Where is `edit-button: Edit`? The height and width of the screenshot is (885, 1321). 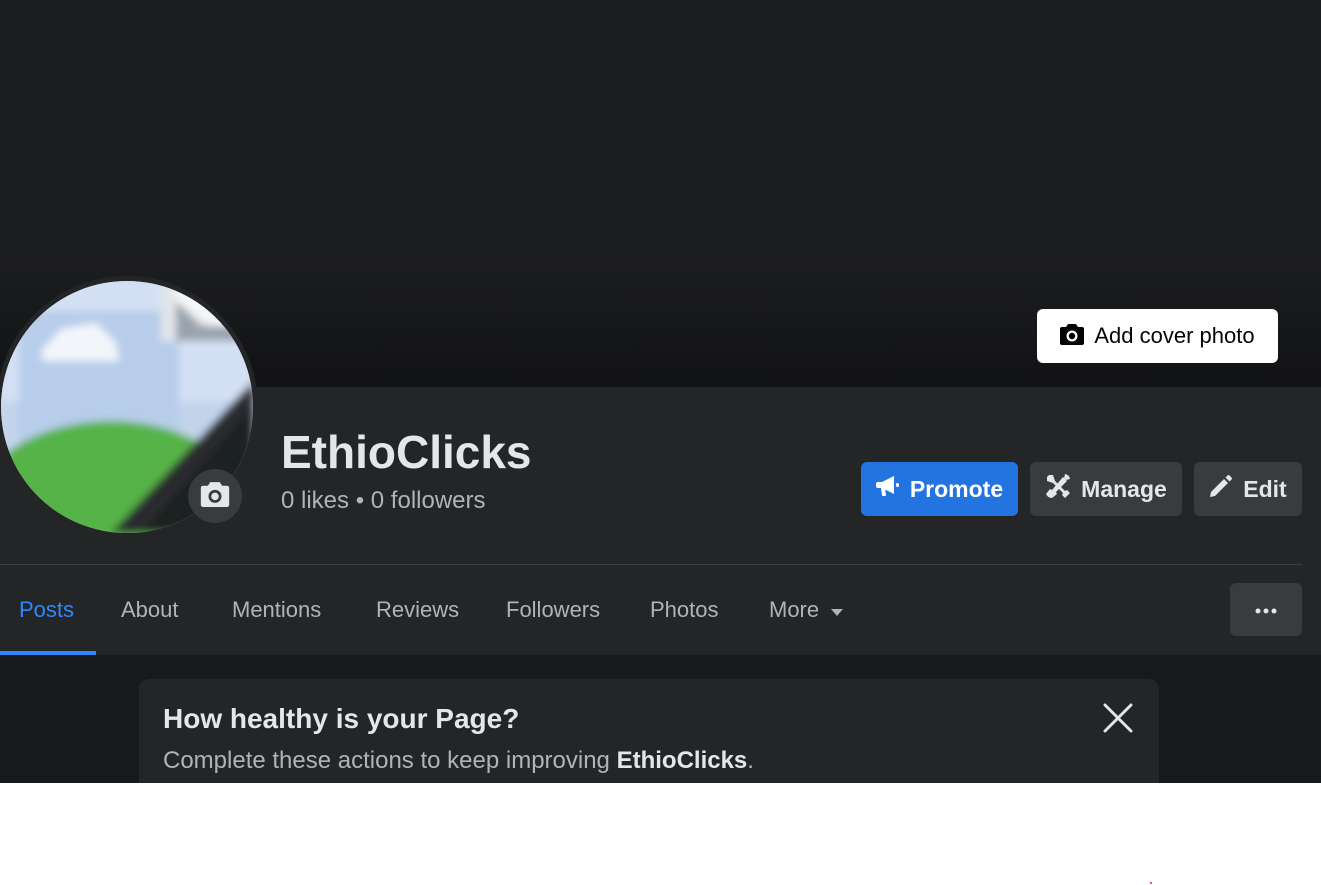 edit-button: Edit is located at coordinates (1248, 489).